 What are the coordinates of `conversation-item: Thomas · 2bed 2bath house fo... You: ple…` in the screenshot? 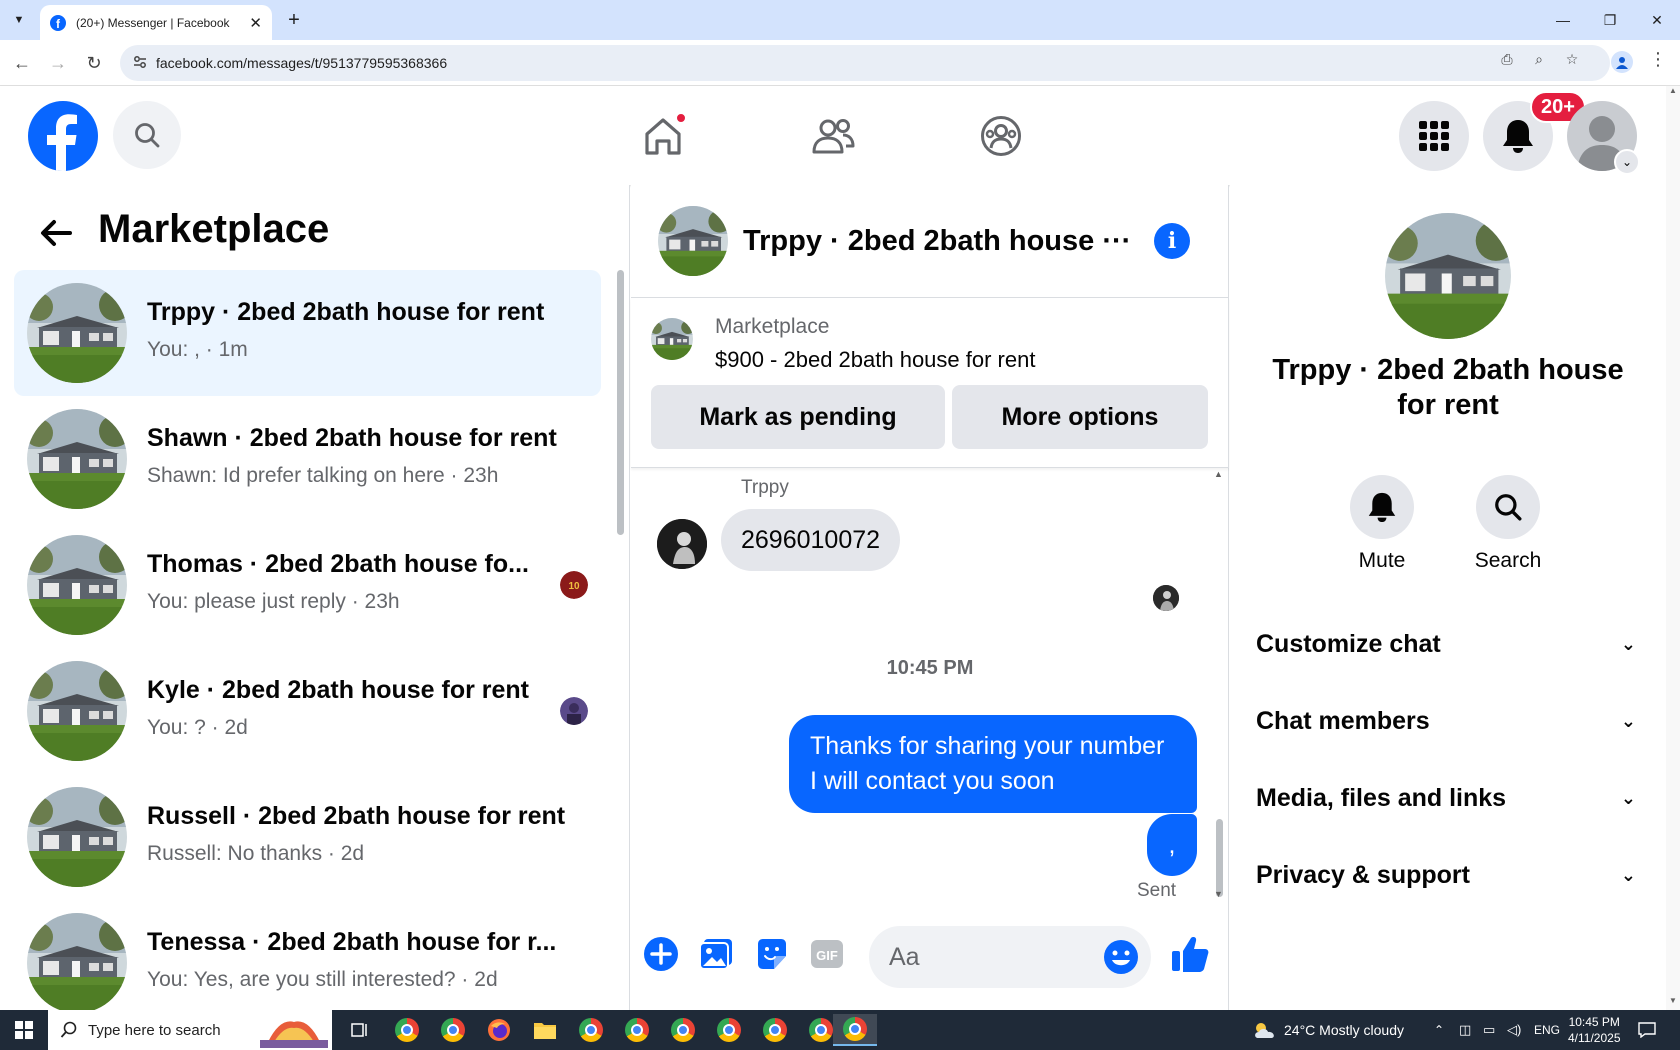 It's located at (307, 585).